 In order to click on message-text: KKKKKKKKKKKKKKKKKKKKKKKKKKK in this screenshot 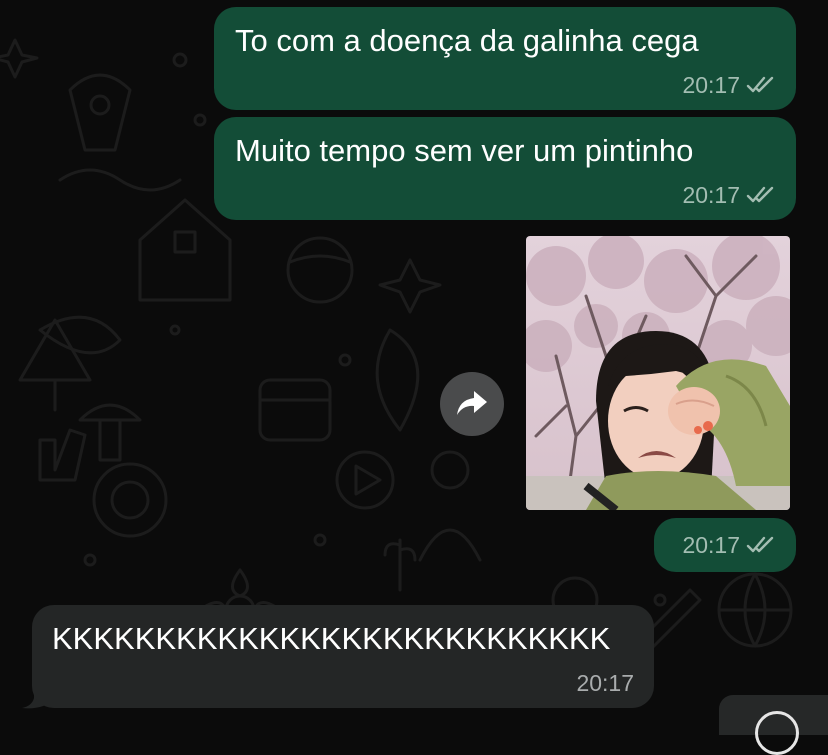, I will do `click(331, 638)`.